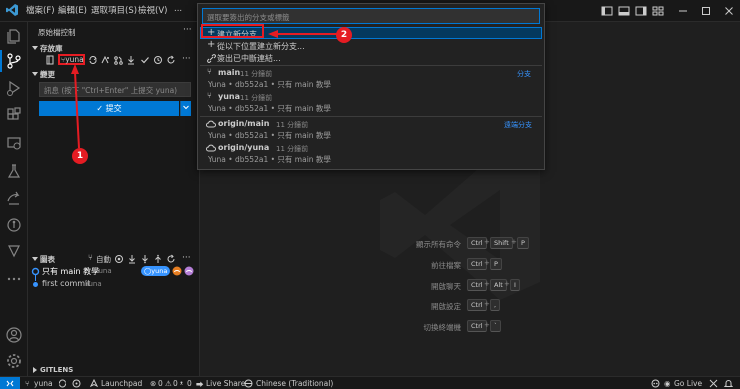 Image resolution: width=740 pixels, height=389 pixels. I want to click on graph-remote-badge-icon, so click(177, 271).